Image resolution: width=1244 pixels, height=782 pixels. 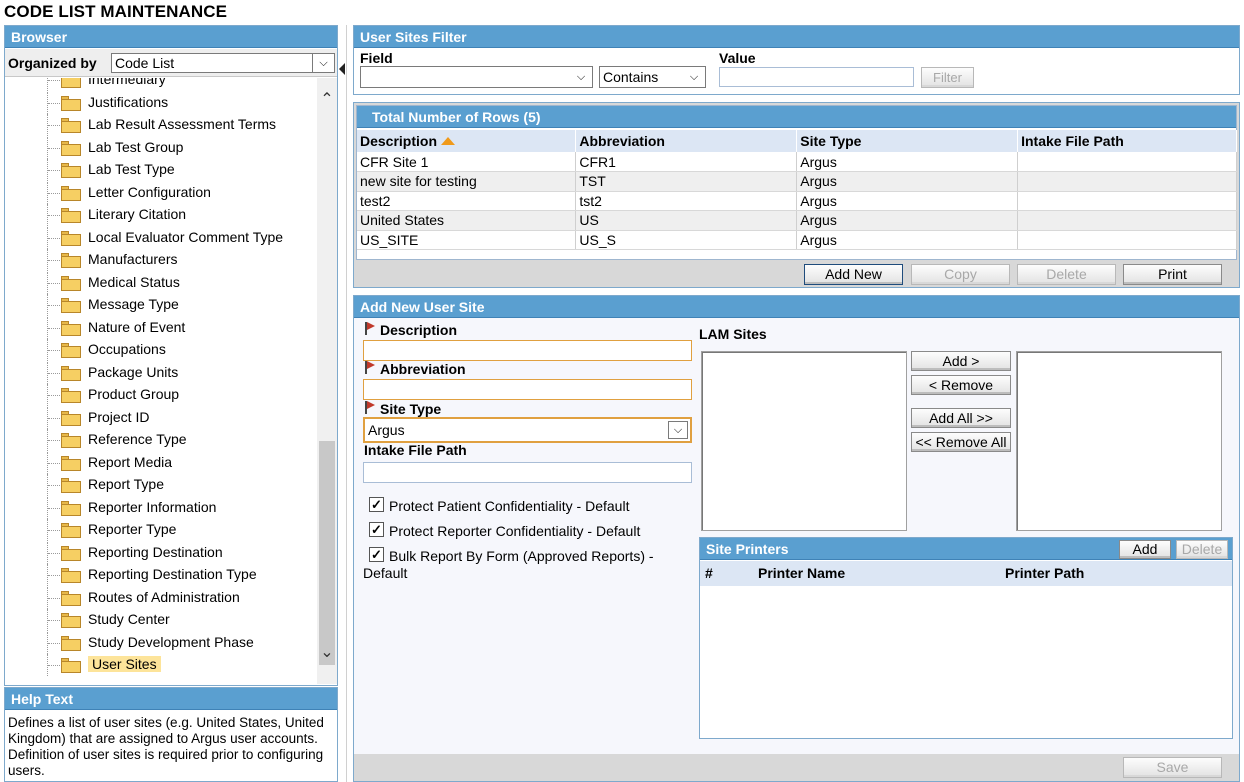 I want to click on lam-add-button: Add >, so click(x=961, y=361).